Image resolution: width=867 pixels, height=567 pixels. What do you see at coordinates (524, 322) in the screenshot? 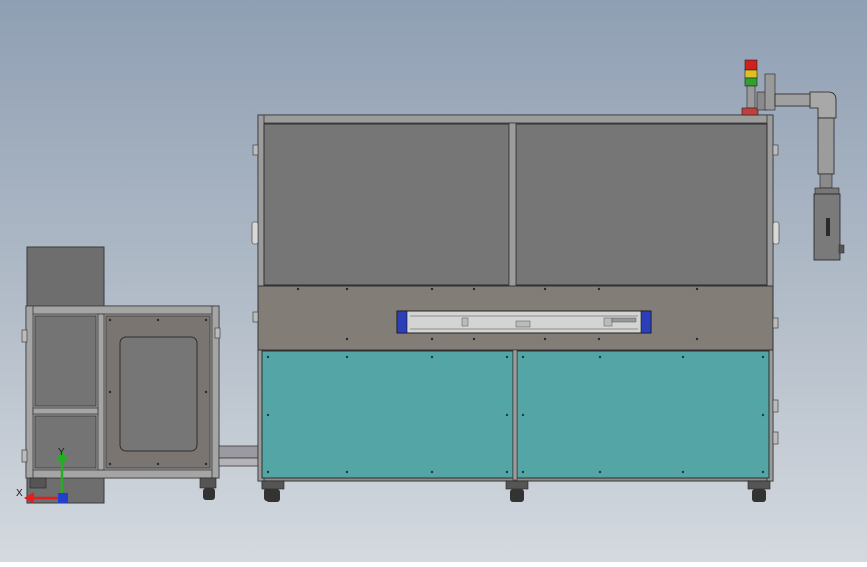
I see `inspection-slot` at bounding box center [524, 322].